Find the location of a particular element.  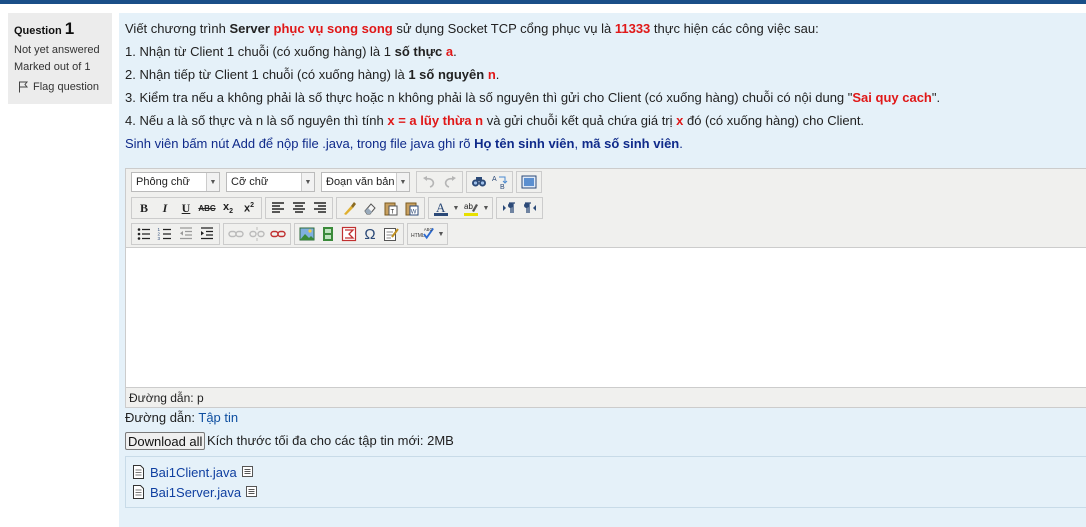

file-list: Bai1Client.java Bai1Server.java is located at coordinates (605, 482).